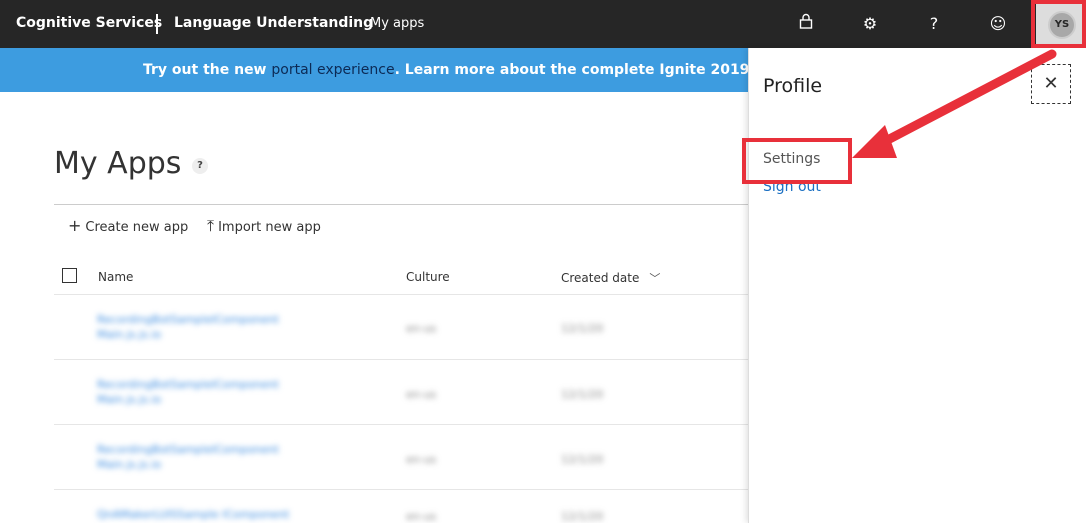 The height and width of the screenshot is (523, 1086). I want to click on create-new-app-label: Create new app, so click(137, 227).